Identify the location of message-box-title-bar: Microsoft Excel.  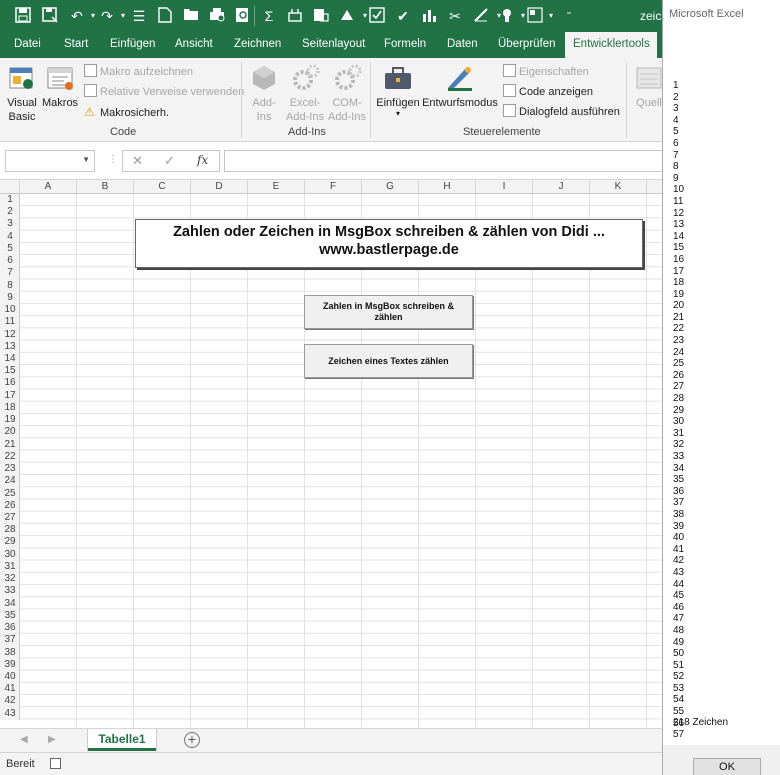
(721, 15).